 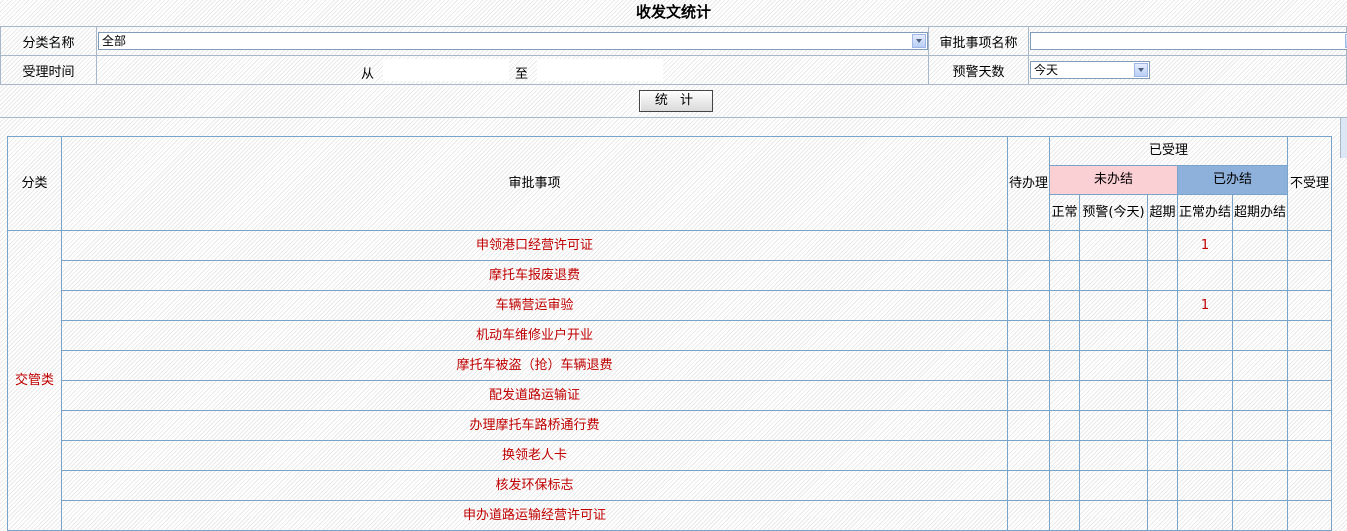 I want to click on item-name-link: 摩托车被盗（抢）车辆退费, so click(x=534, y=365).